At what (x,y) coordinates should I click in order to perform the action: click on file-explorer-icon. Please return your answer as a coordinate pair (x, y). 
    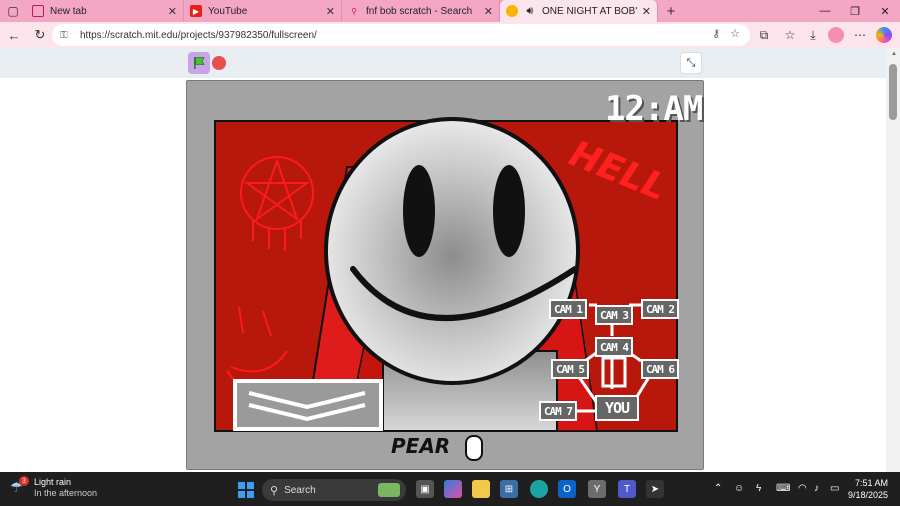
    Looking at the image, I should click on (481, 489).